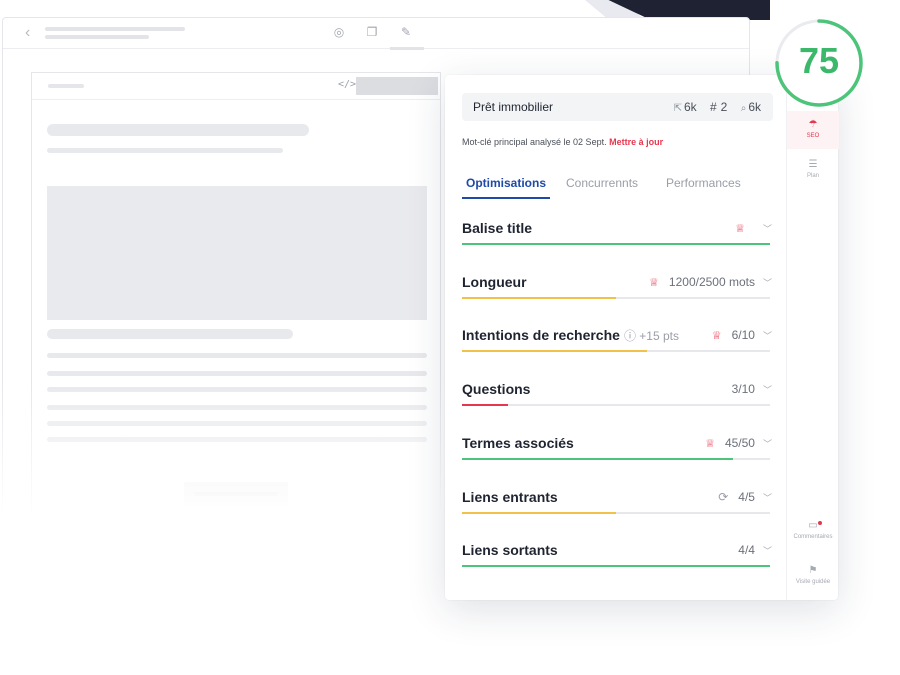 This screenshot has width=900, height=675. I want to click on criteria-meta: ♕ 1200/2500 mots ﹀, so click(710, 282).